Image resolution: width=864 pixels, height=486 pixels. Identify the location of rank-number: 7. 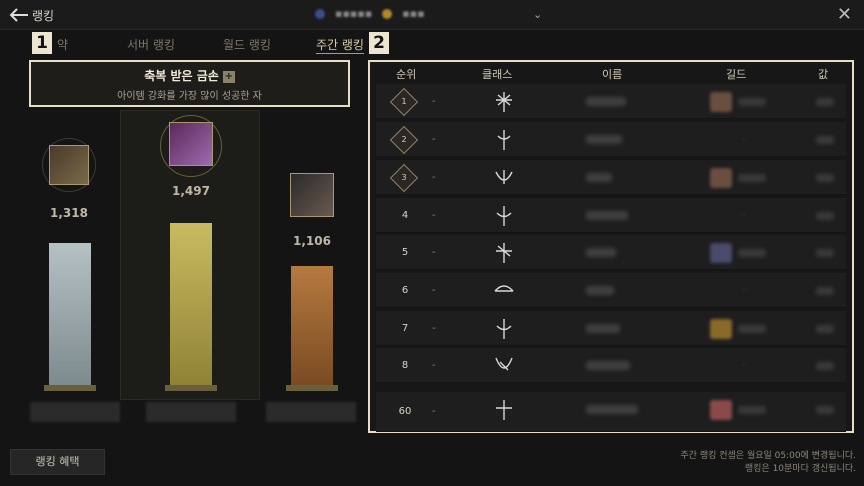
(405, 328).